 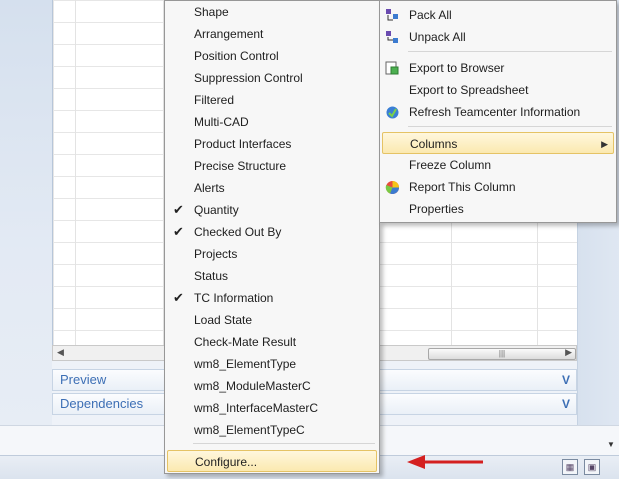 What do you see at coordinates (216, 254) in the screenshot?
I see `menu-item-label: Projects` at bounding box center [216, 254].